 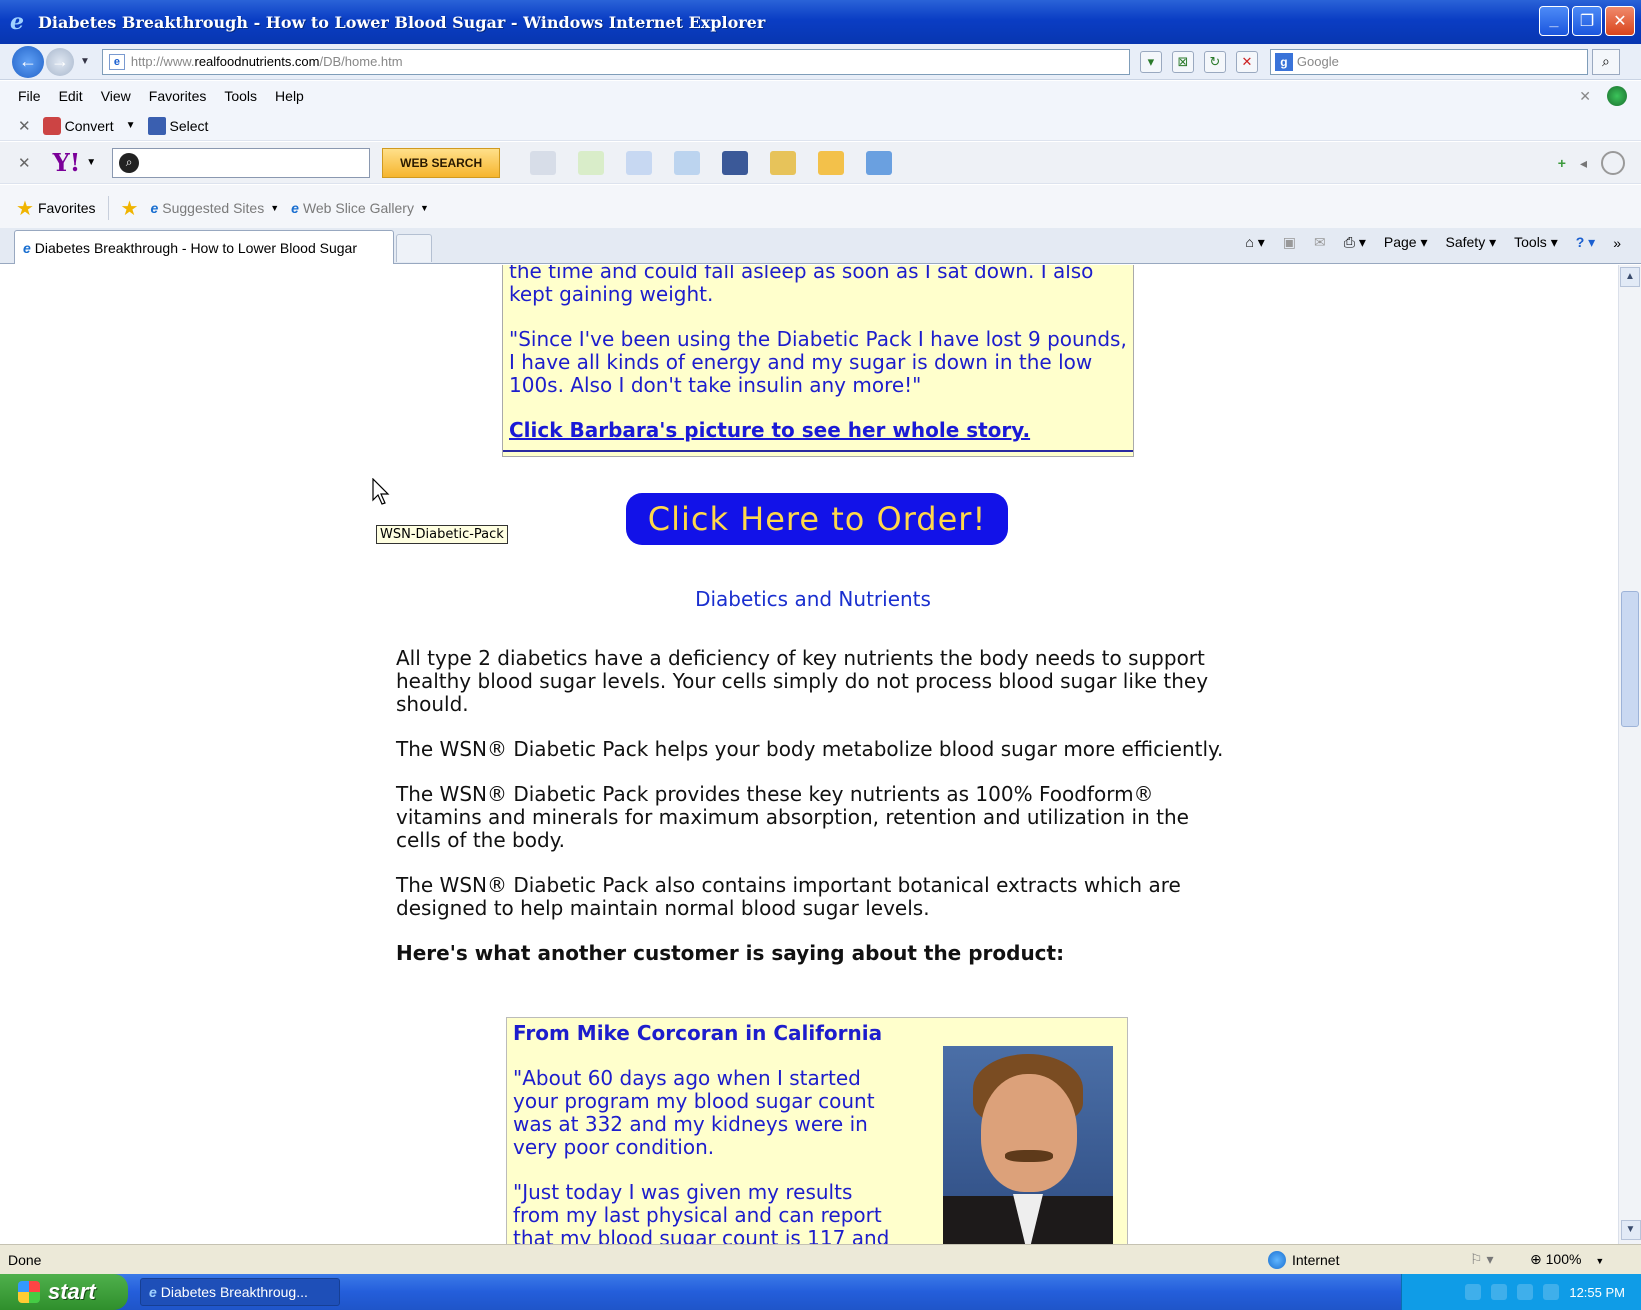 I want to click on yahoo-search-input: ⌕, so click(x=241, y=162).